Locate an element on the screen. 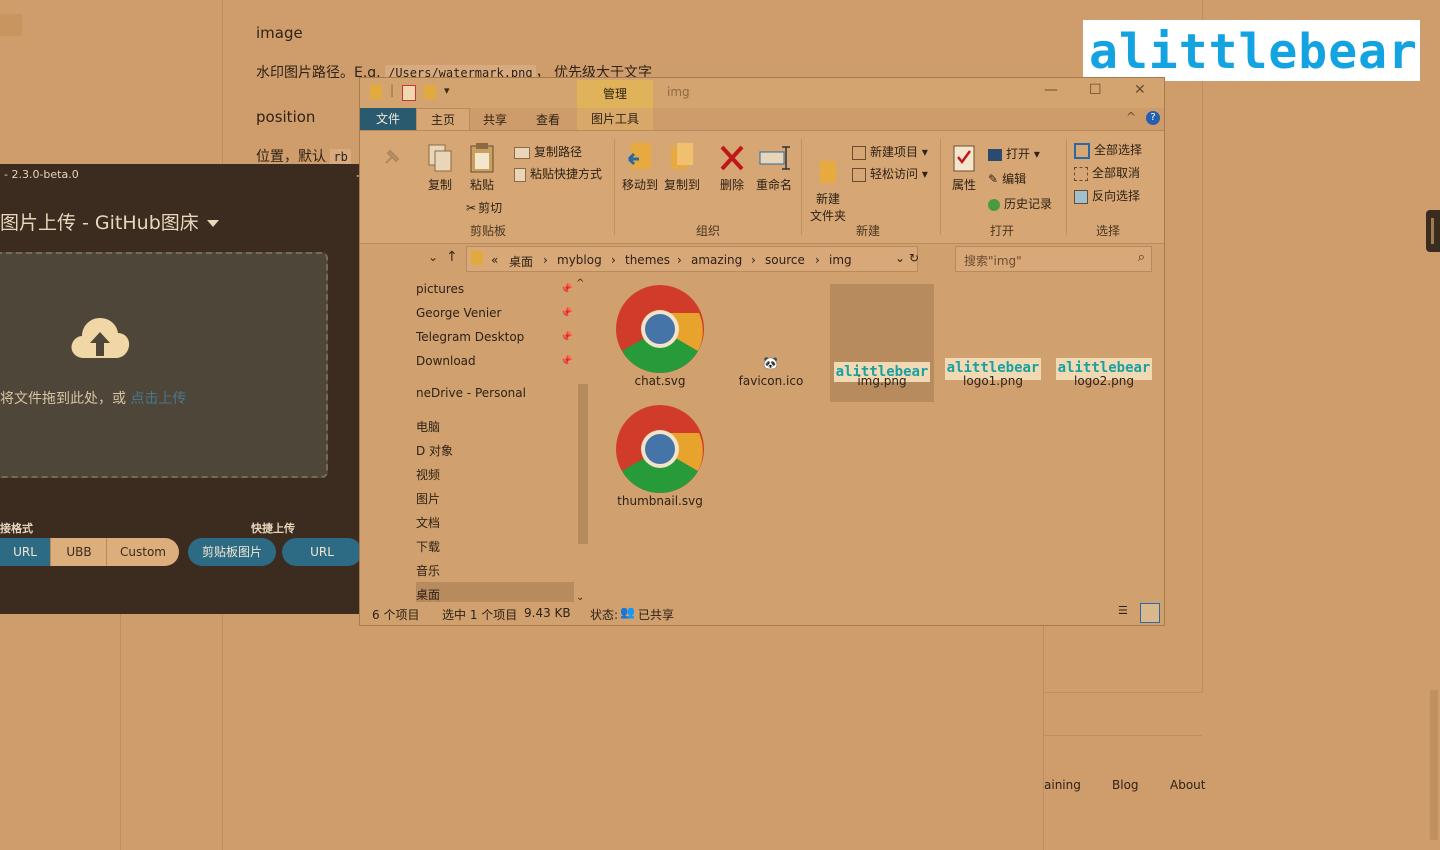  nav-scrollbar: ^ ⌄ is located at coordinates (582, 440).